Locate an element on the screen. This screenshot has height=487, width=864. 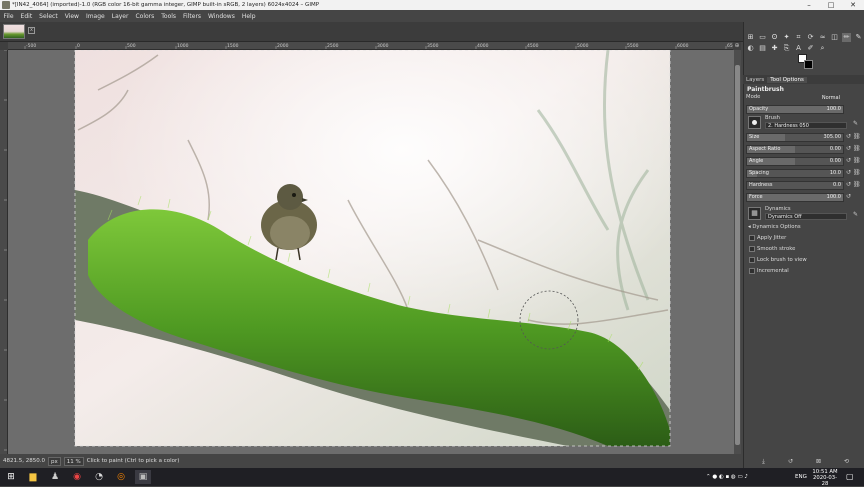
size-slider: Size 305.00 is located at coordinates (795, 137).